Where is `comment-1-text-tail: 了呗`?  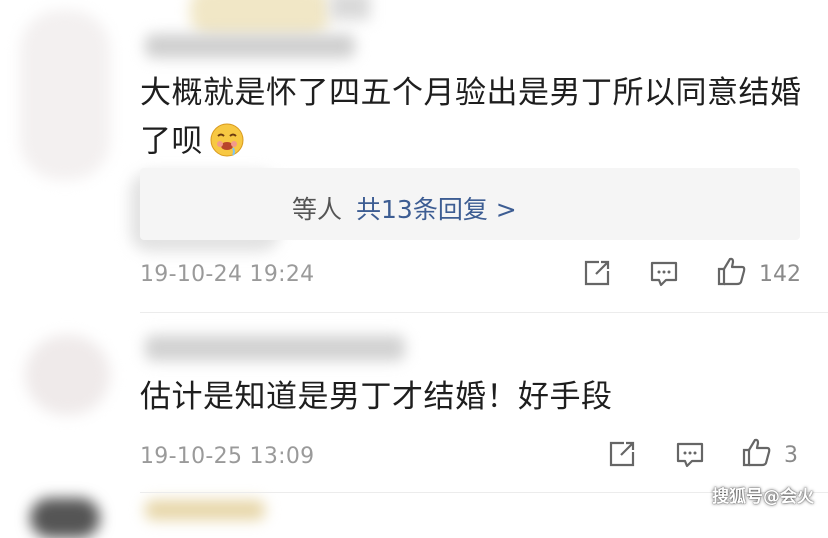
comment-1-text-tail: 了呗 is located at coordinates (171, 141).